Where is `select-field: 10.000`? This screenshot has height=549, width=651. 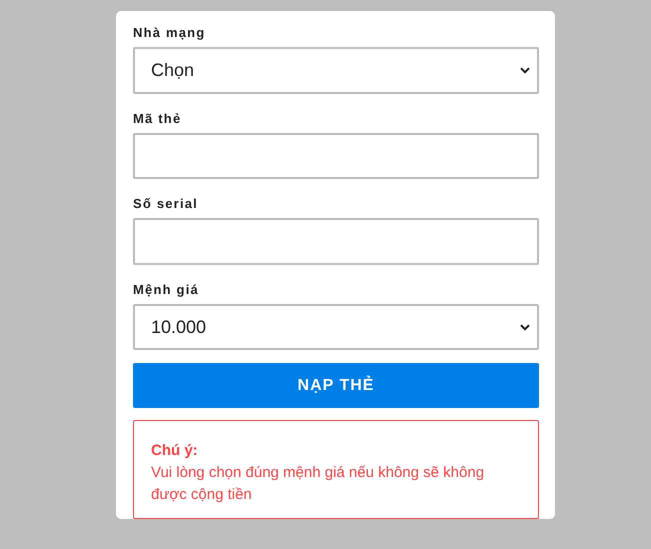 select-field: 10.000 is located at coordinates (336, 327).